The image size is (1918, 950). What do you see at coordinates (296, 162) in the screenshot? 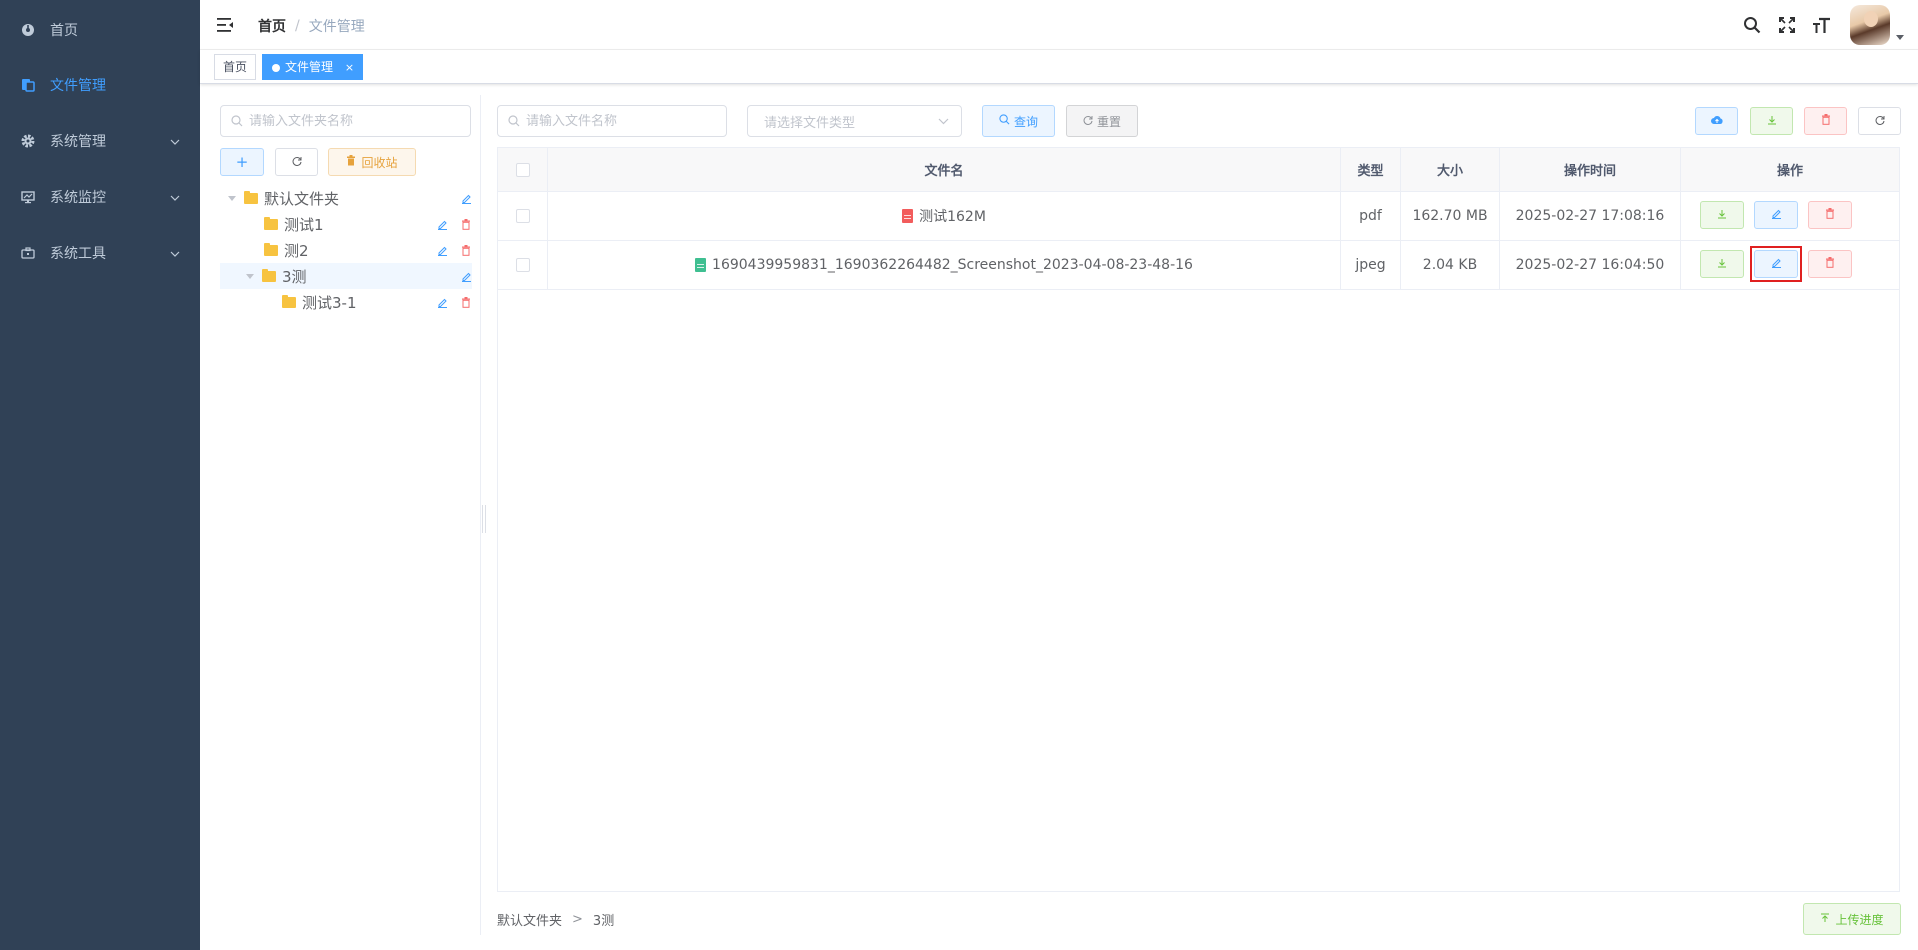
I see `refresh-tree-button` at bounding box center [296, 162].